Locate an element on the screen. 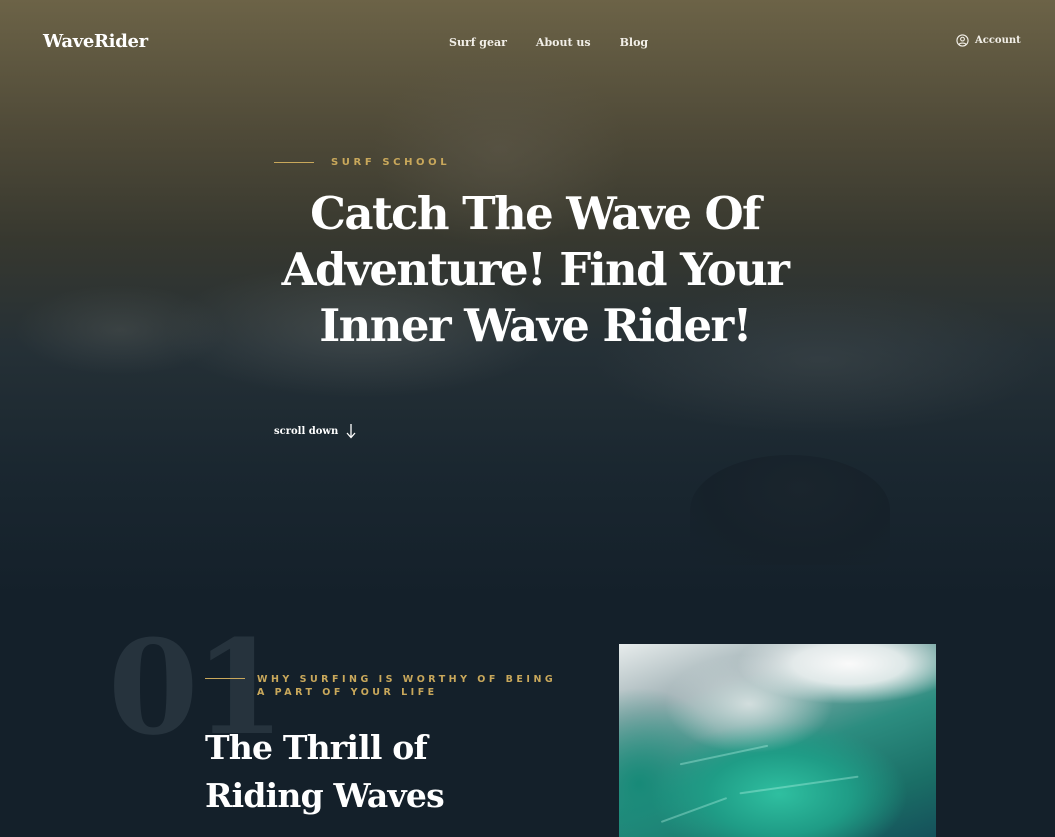 The width and height of the screenshot is (1055, 837). scroll-down-link: scroll down is located at coordinates (316, 431).